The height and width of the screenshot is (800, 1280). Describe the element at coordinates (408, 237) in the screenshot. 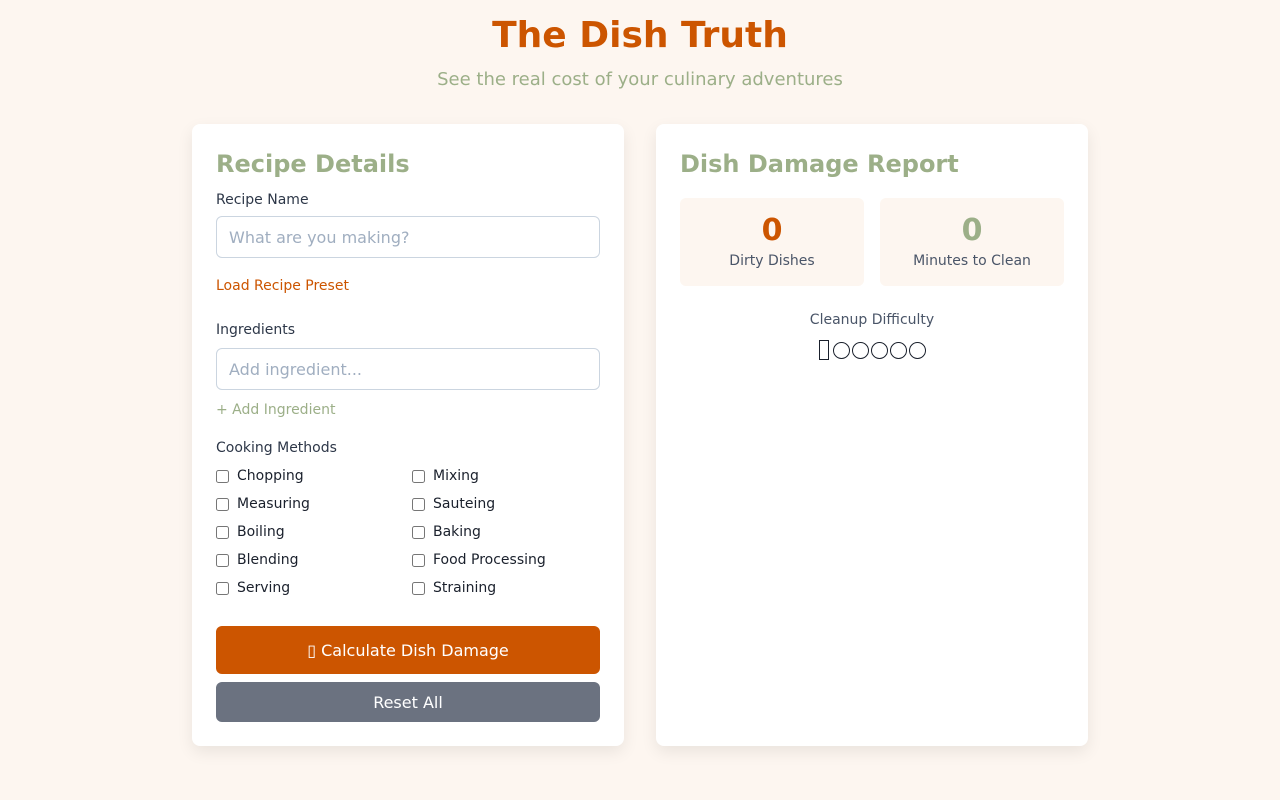

I see `recipe-name-input` at that location.